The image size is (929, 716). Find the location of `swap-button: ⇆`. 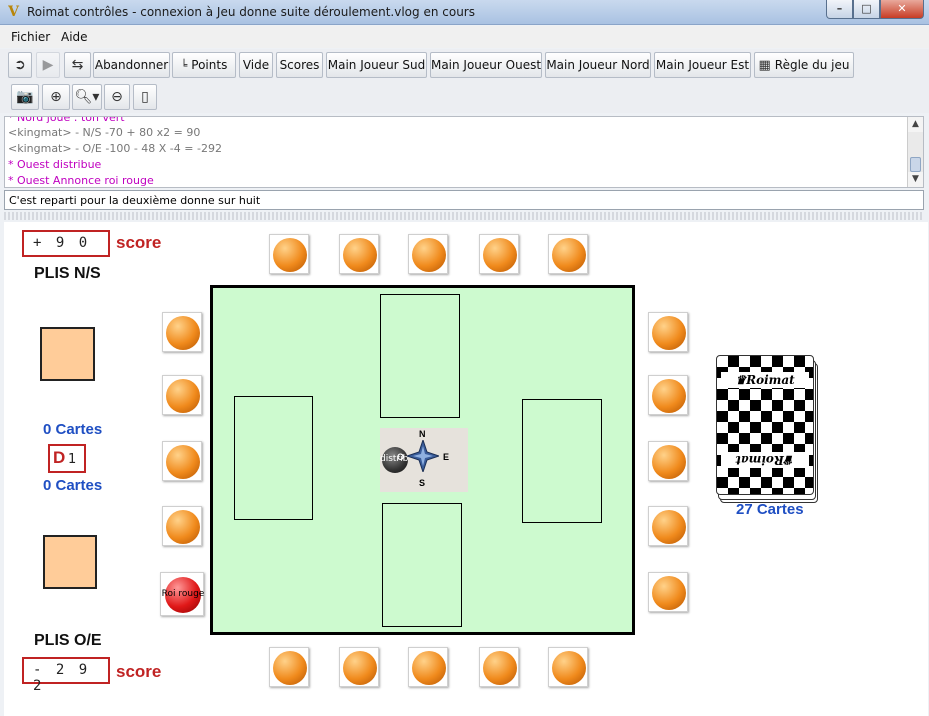

swap-button: ⇆ is located at coordinates (77, 65).